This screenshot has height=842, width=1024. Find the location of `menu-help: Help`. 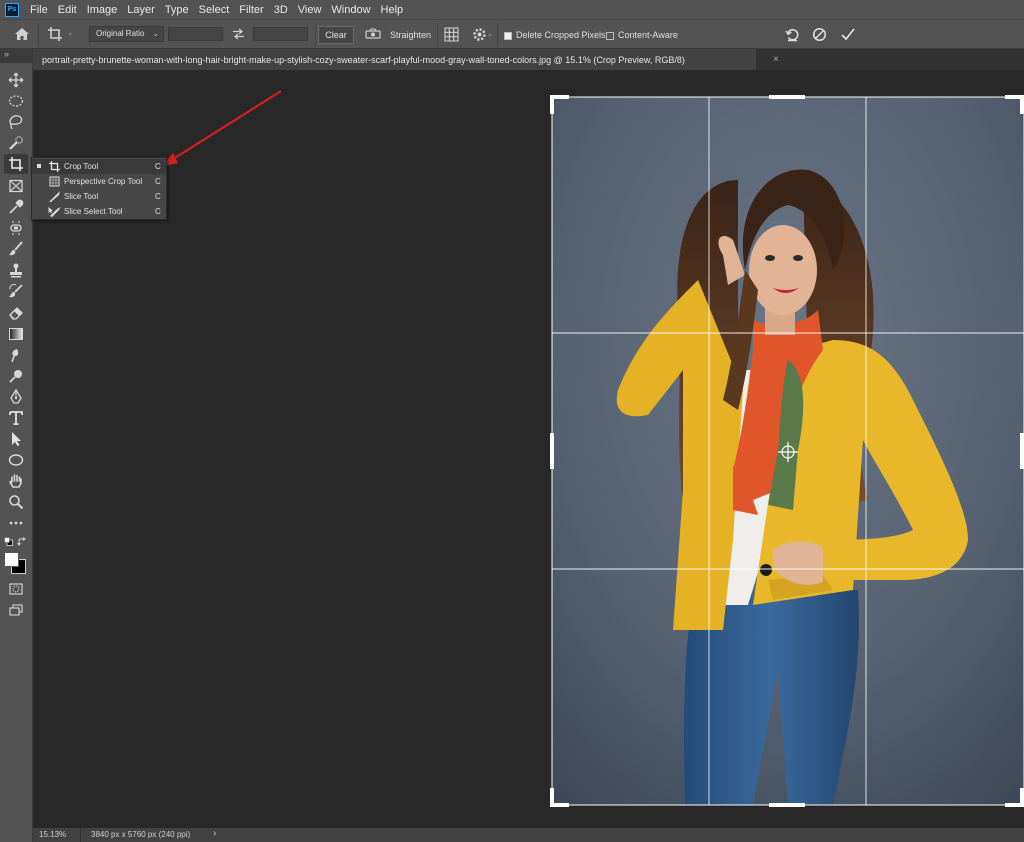

menu-help: Help is located at coordinates (392, 10).